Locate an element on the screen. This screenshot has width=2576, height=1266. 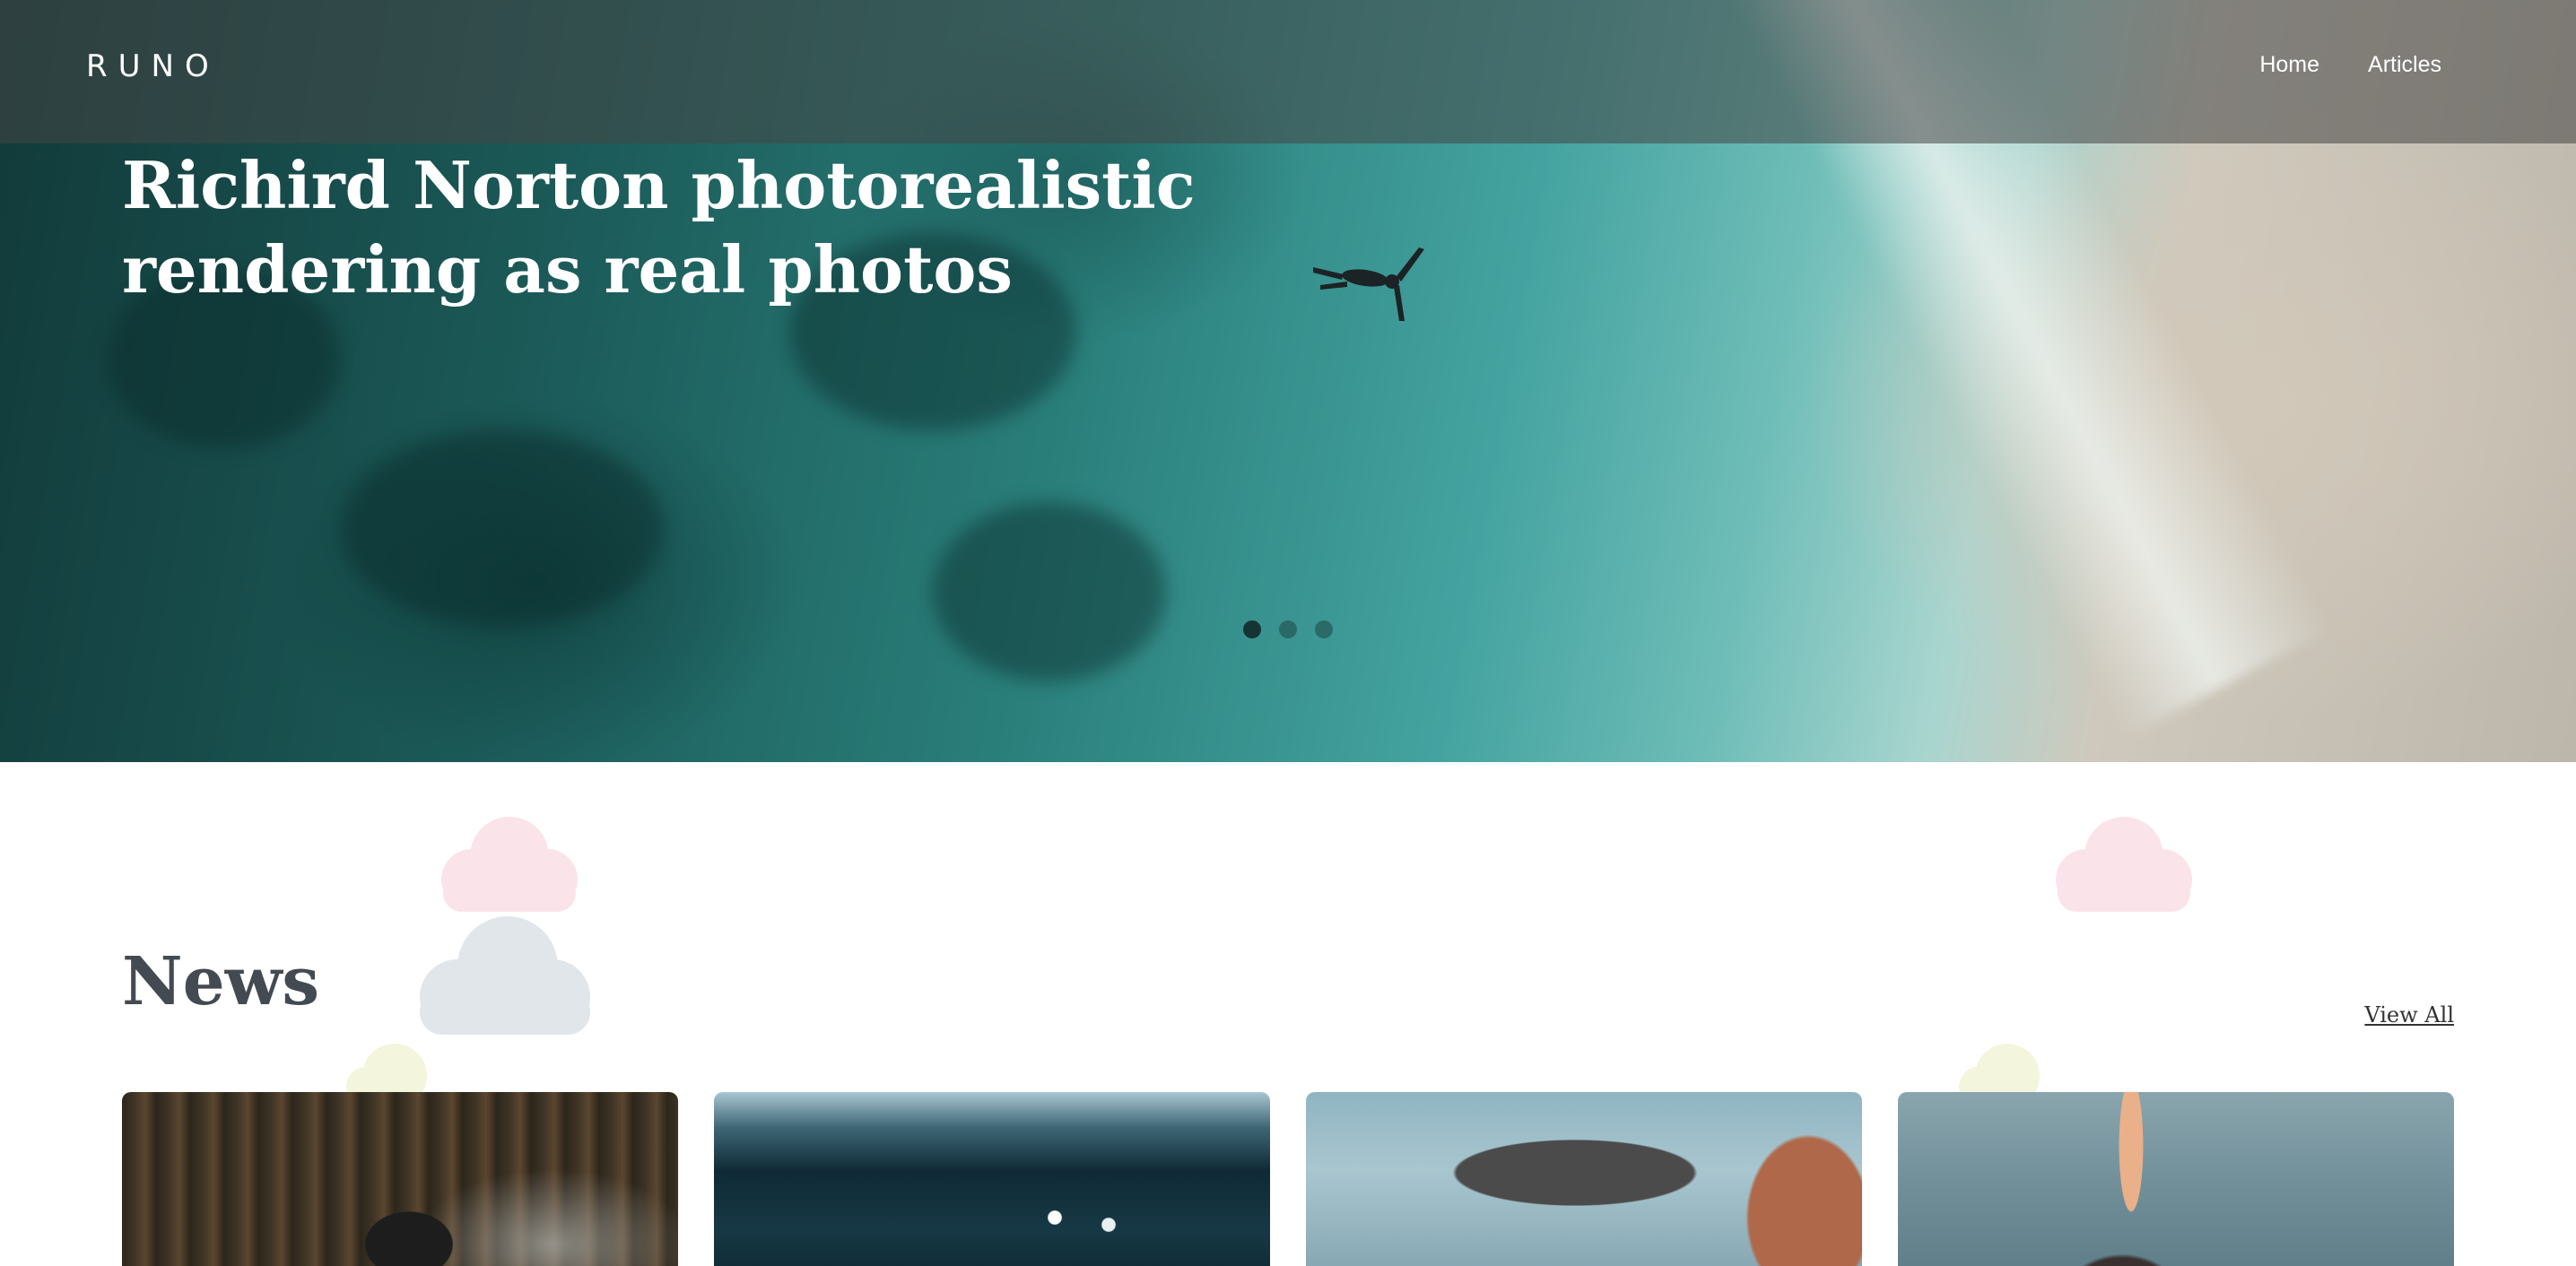
main-nav: Home Articles is located at coordinates (2350, 65).